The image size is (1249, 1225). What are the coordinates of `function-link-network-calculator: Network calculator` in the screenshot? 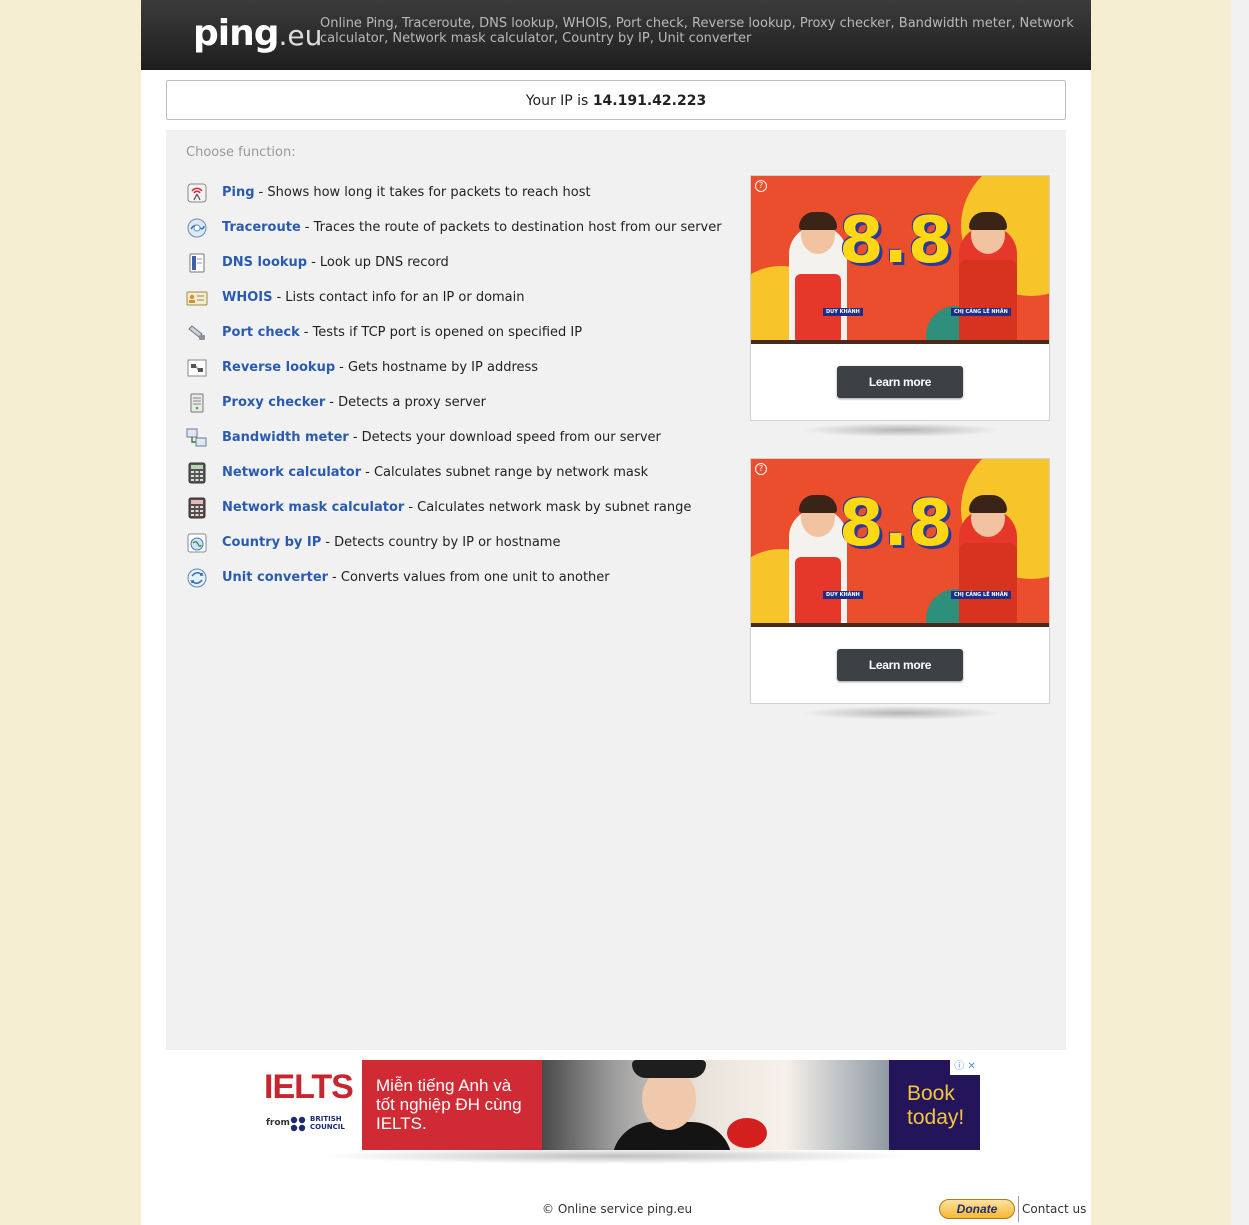 It's located at (291, 472).